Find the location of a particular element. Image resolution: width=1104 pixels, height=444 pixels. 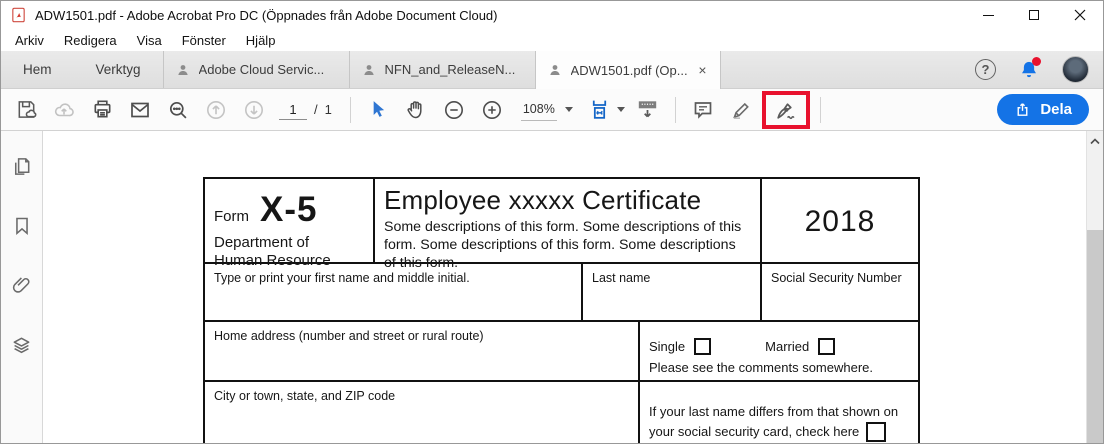

layers-icon is located at coordinates (21, 345).